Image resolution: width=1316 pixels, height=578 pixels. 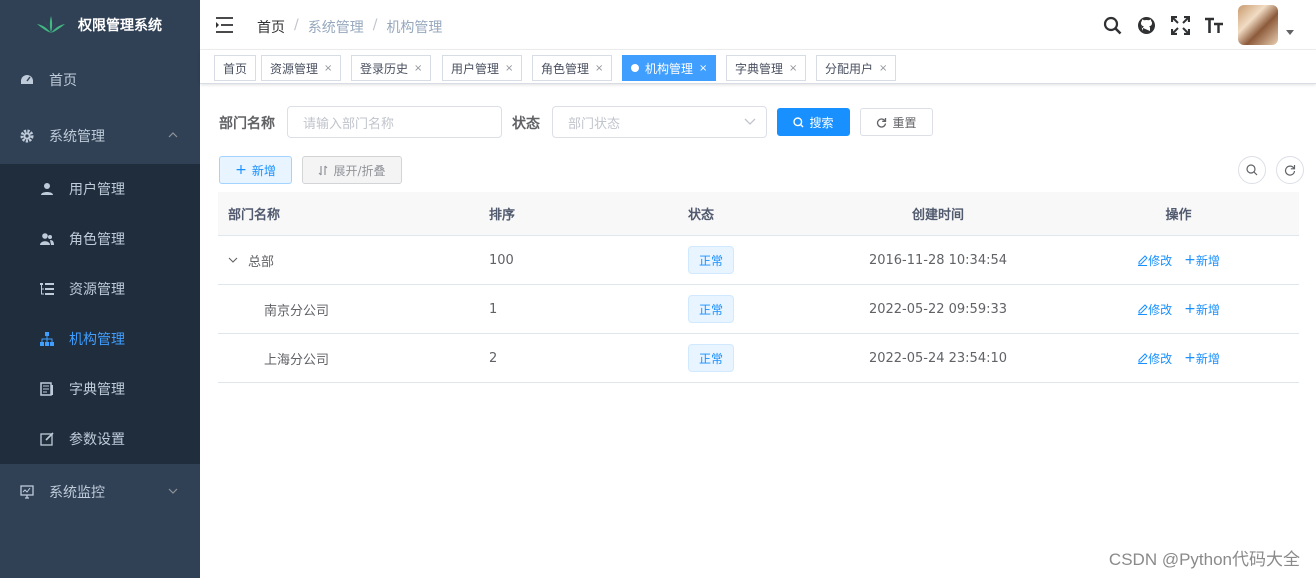 I want to click on sidebar-item-resource: 资源管理, so click(x=100, y=289).